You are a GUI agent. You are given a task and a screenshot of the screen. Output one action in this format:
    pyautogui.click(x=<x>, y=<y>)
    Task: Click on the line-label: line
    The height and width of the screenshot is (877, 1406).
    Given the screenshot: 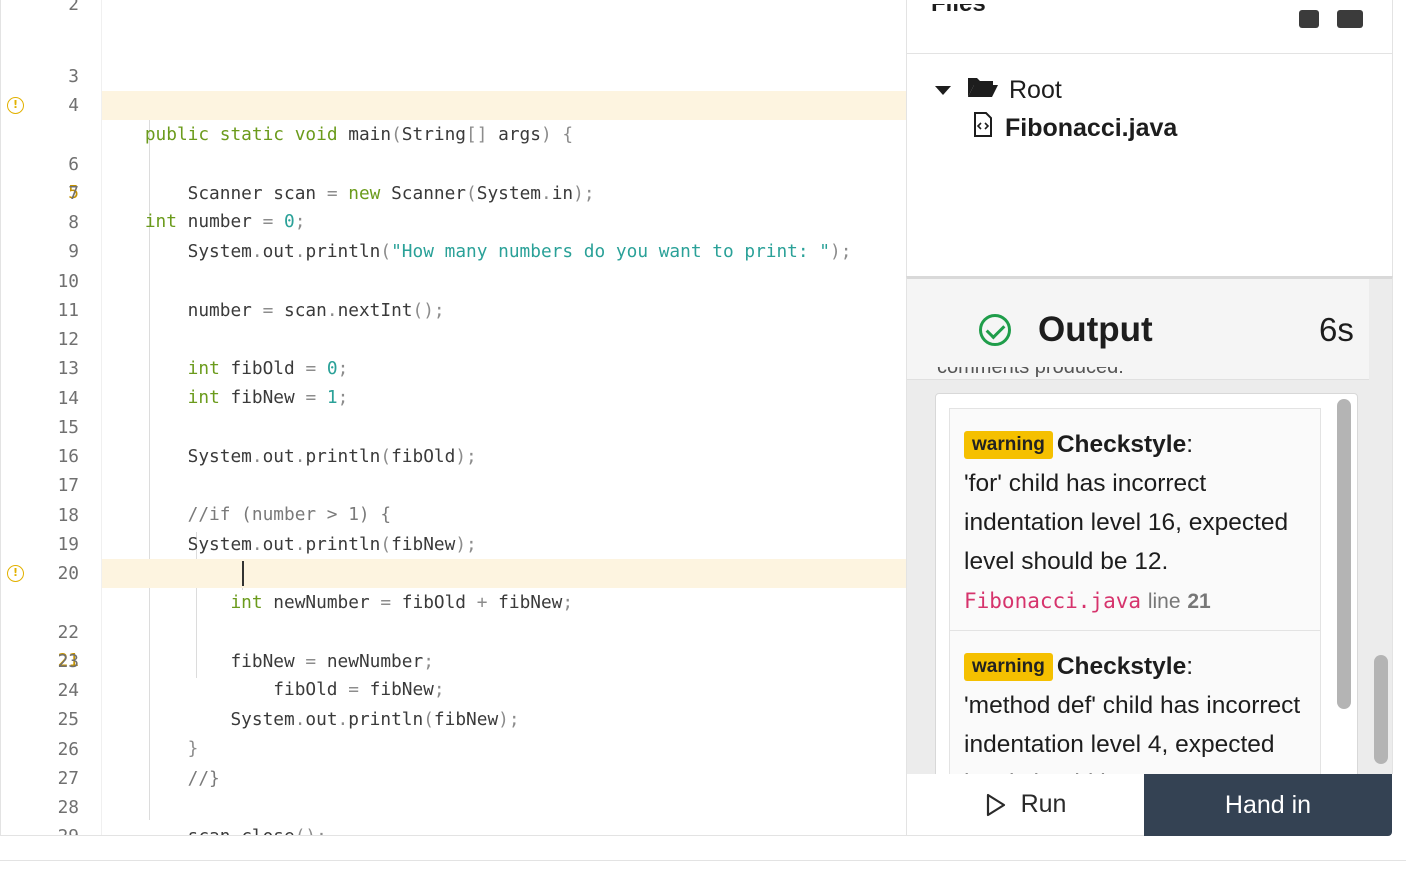 What is the action you would take?
    pyautogui.click(x=1164, y=601)
    